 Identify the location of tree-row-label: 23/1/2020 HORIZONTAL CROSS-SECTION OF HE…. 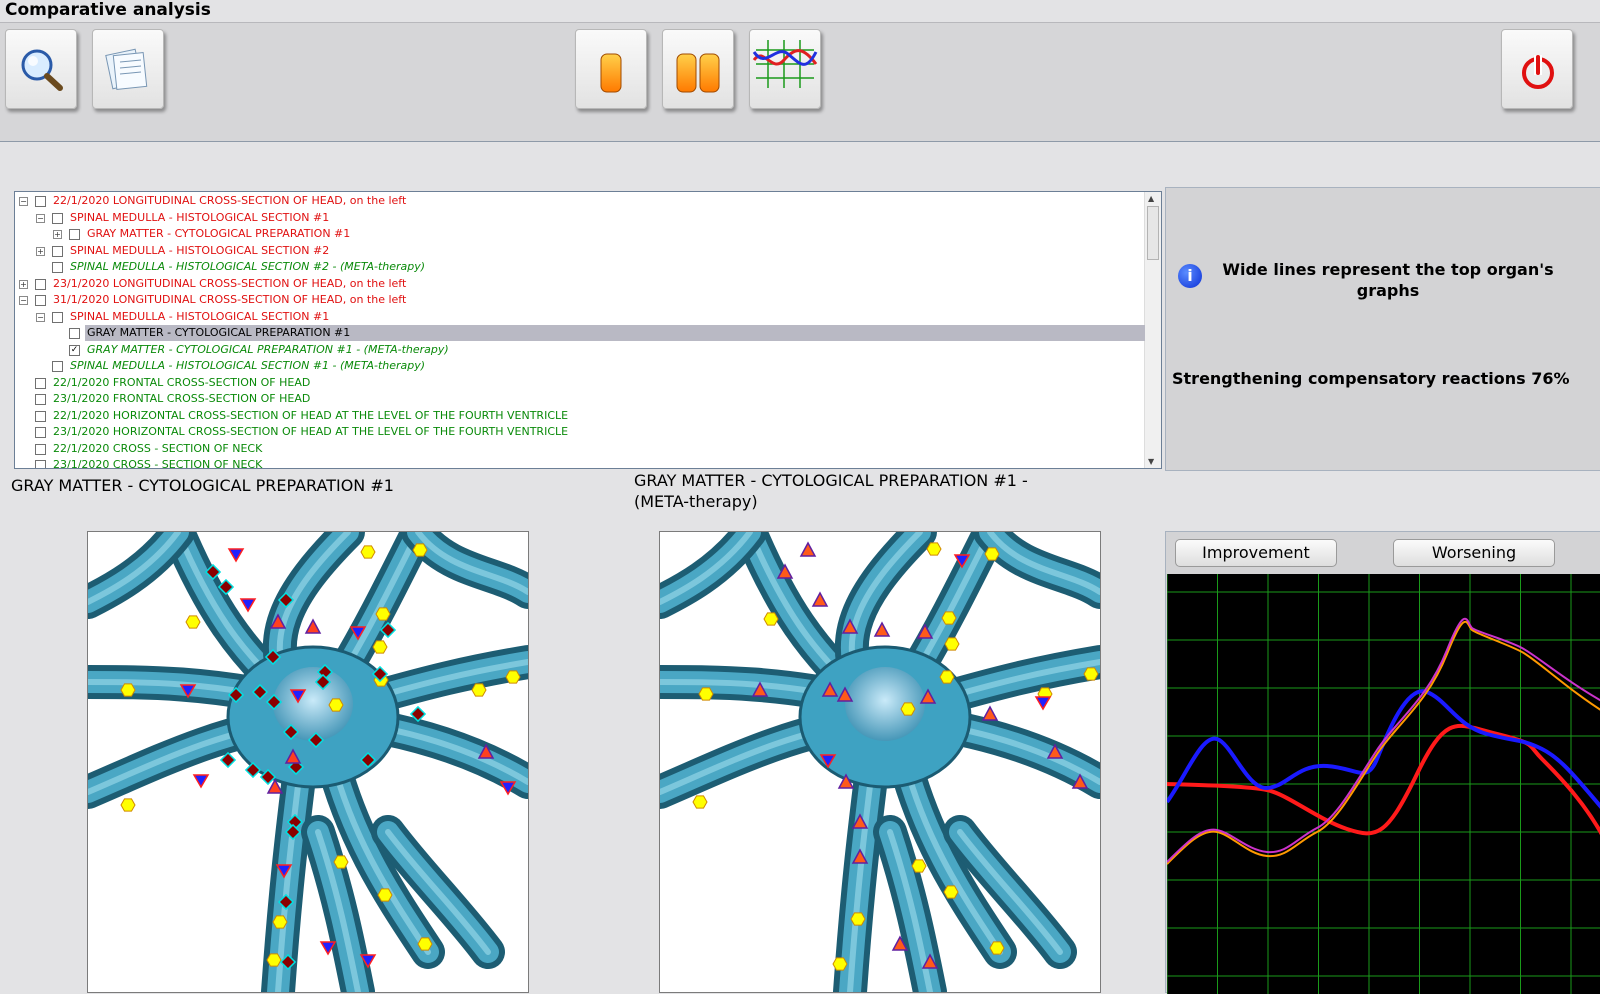
(311, 431).